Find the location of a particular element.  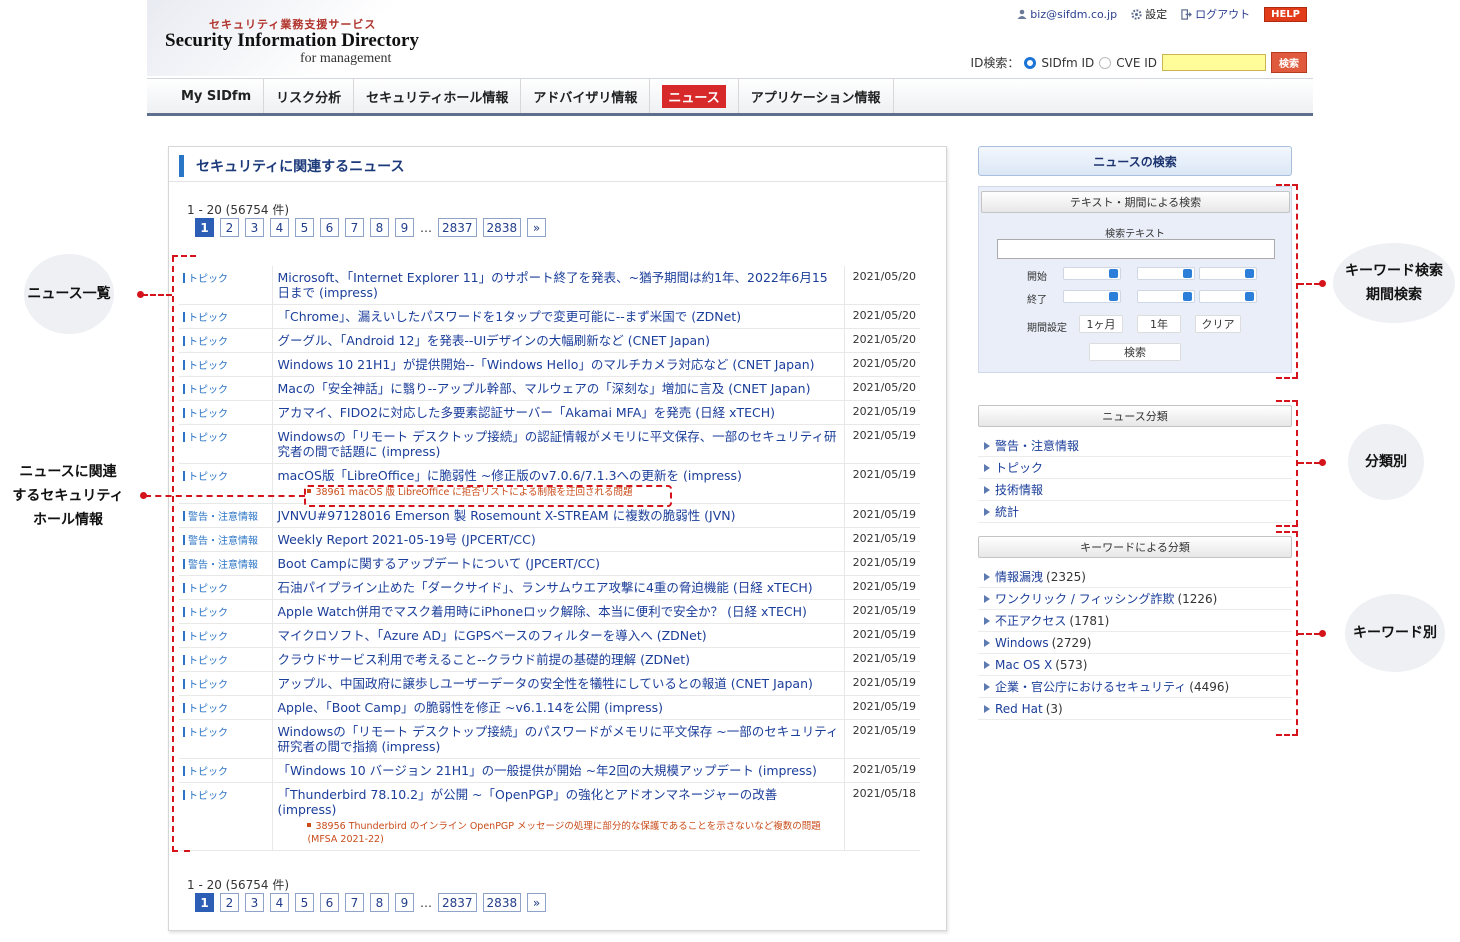

search-button: 検索 is located at coordinates (1135, 352).